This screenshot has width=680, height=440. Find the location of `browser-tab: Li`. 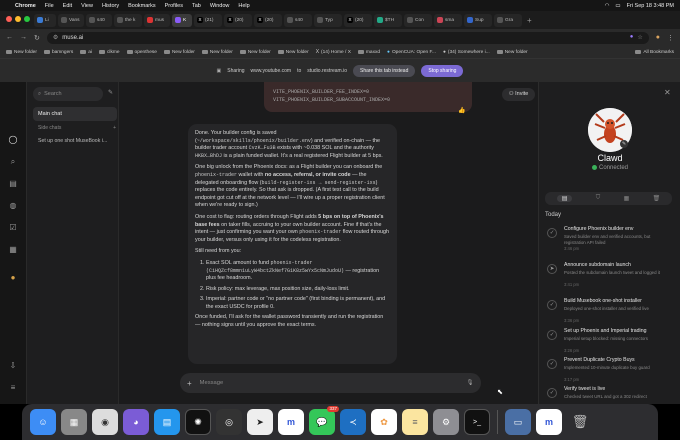

browser-tab: Li is located at coordinates (45, 20).